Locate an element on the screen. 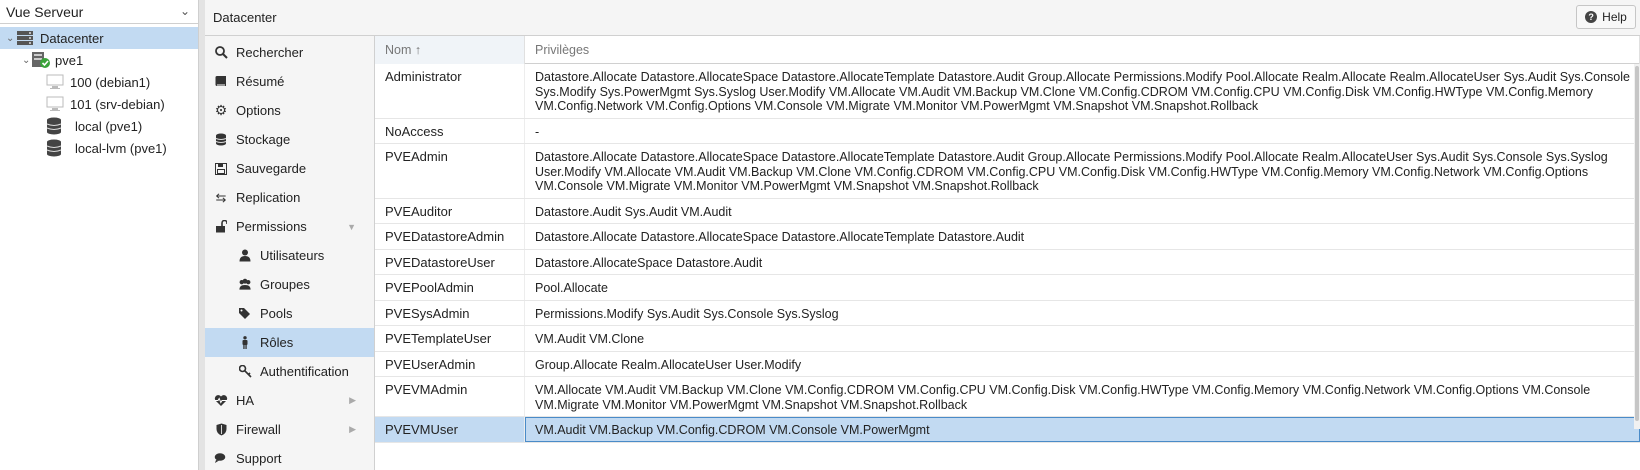 The height and width of the screenshot is (470, 1640). view-selector: Vue Serveur ⌄ is located at coordinates (99, 12).